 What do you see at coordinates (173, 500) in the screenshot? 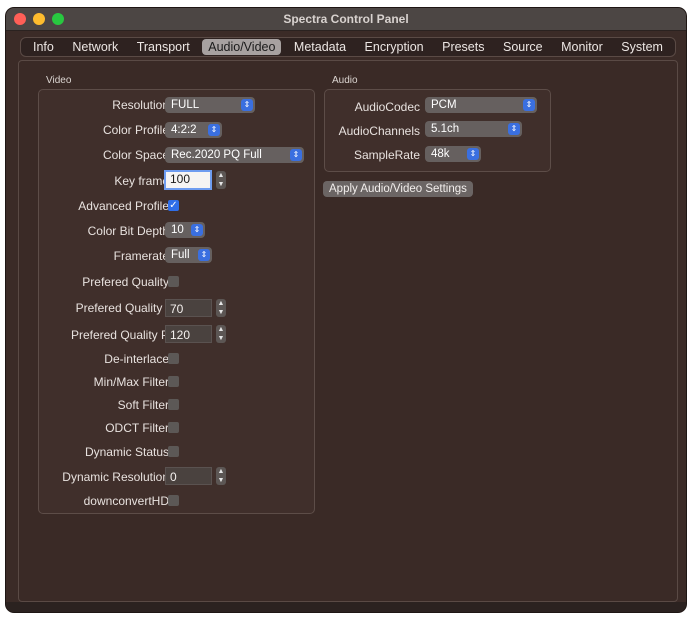
I see `downconverthd-checkbox` at bounding box center [173, 500].